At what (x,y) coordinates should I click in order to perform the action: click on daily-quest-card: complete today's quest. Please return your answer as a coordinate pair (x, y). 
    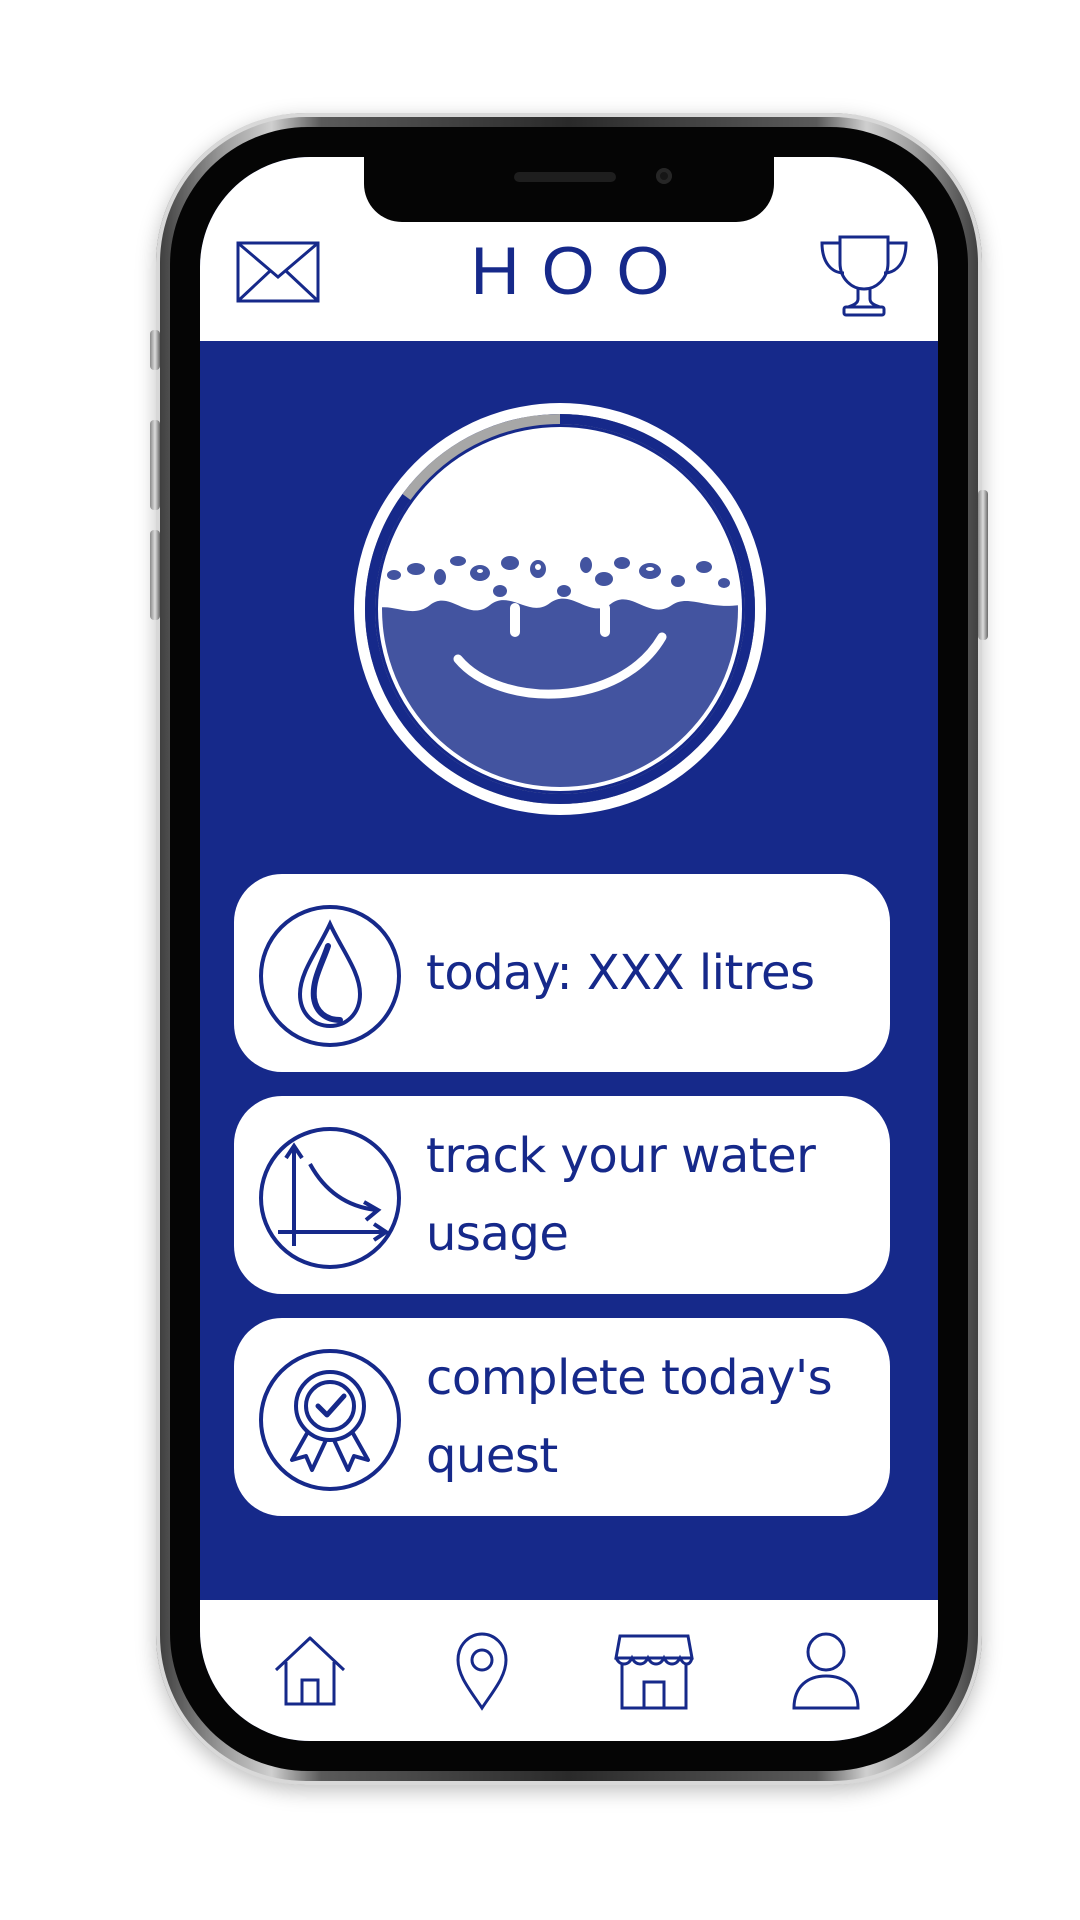
    Looking at the image, I should click on (562, 1417).